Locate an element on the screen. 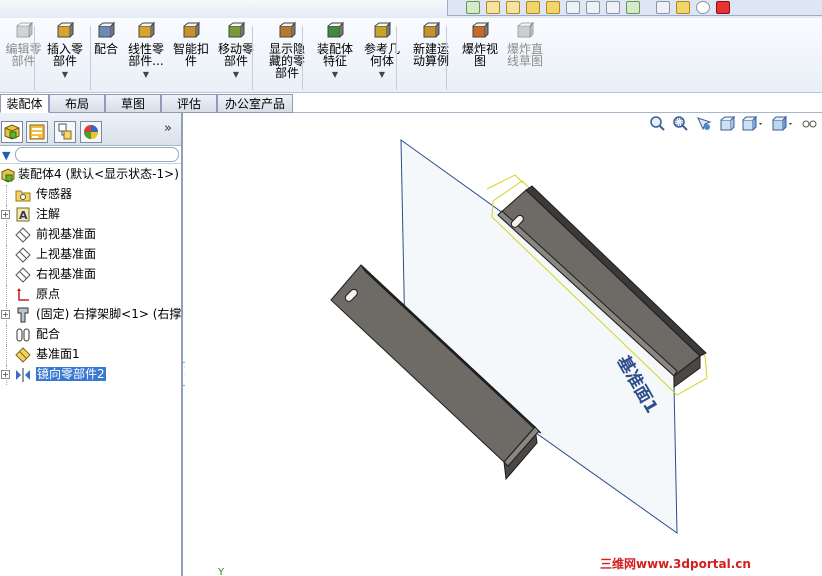  tree-item-label: 装配体4 (默认<显示状态-1>) is located at coordinates (98, 174).